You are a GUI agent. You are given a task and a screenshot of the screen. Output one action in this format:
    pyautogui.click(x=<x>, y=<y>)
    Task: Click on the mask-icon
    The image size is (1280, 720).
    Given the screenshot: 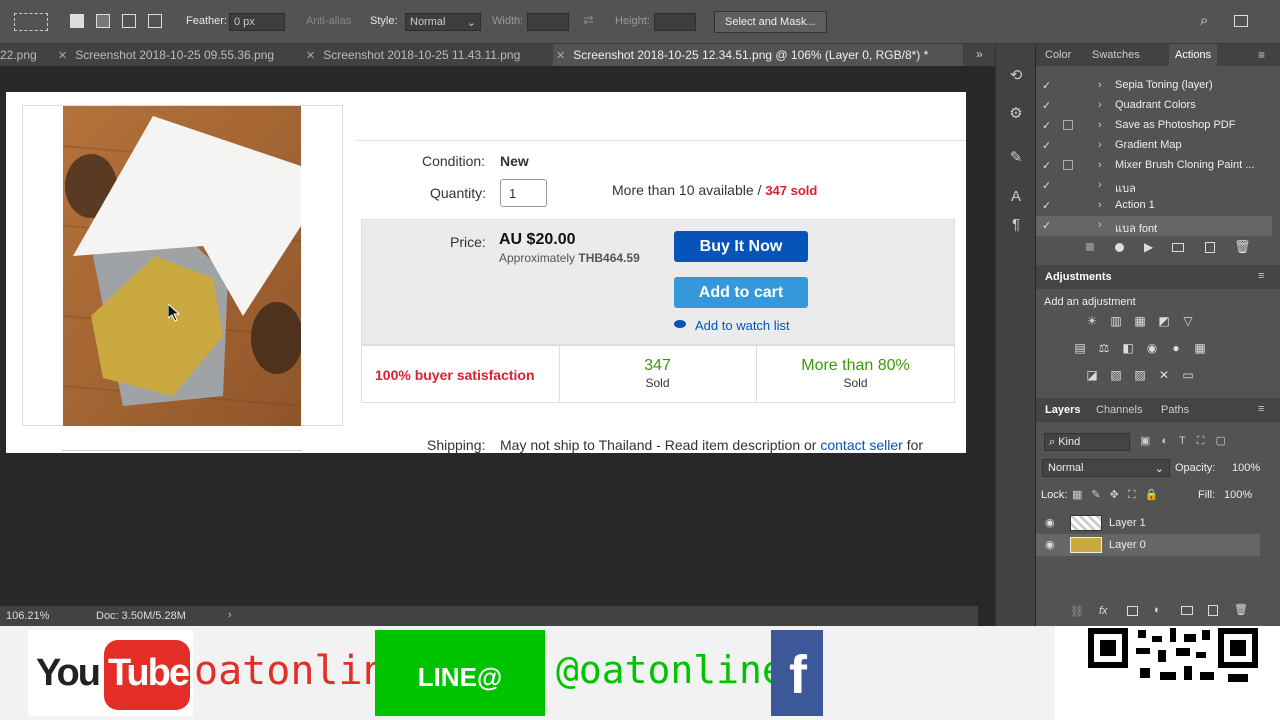 What is the action you would take?
    pyautogui.click(x=1132, y=611)
    